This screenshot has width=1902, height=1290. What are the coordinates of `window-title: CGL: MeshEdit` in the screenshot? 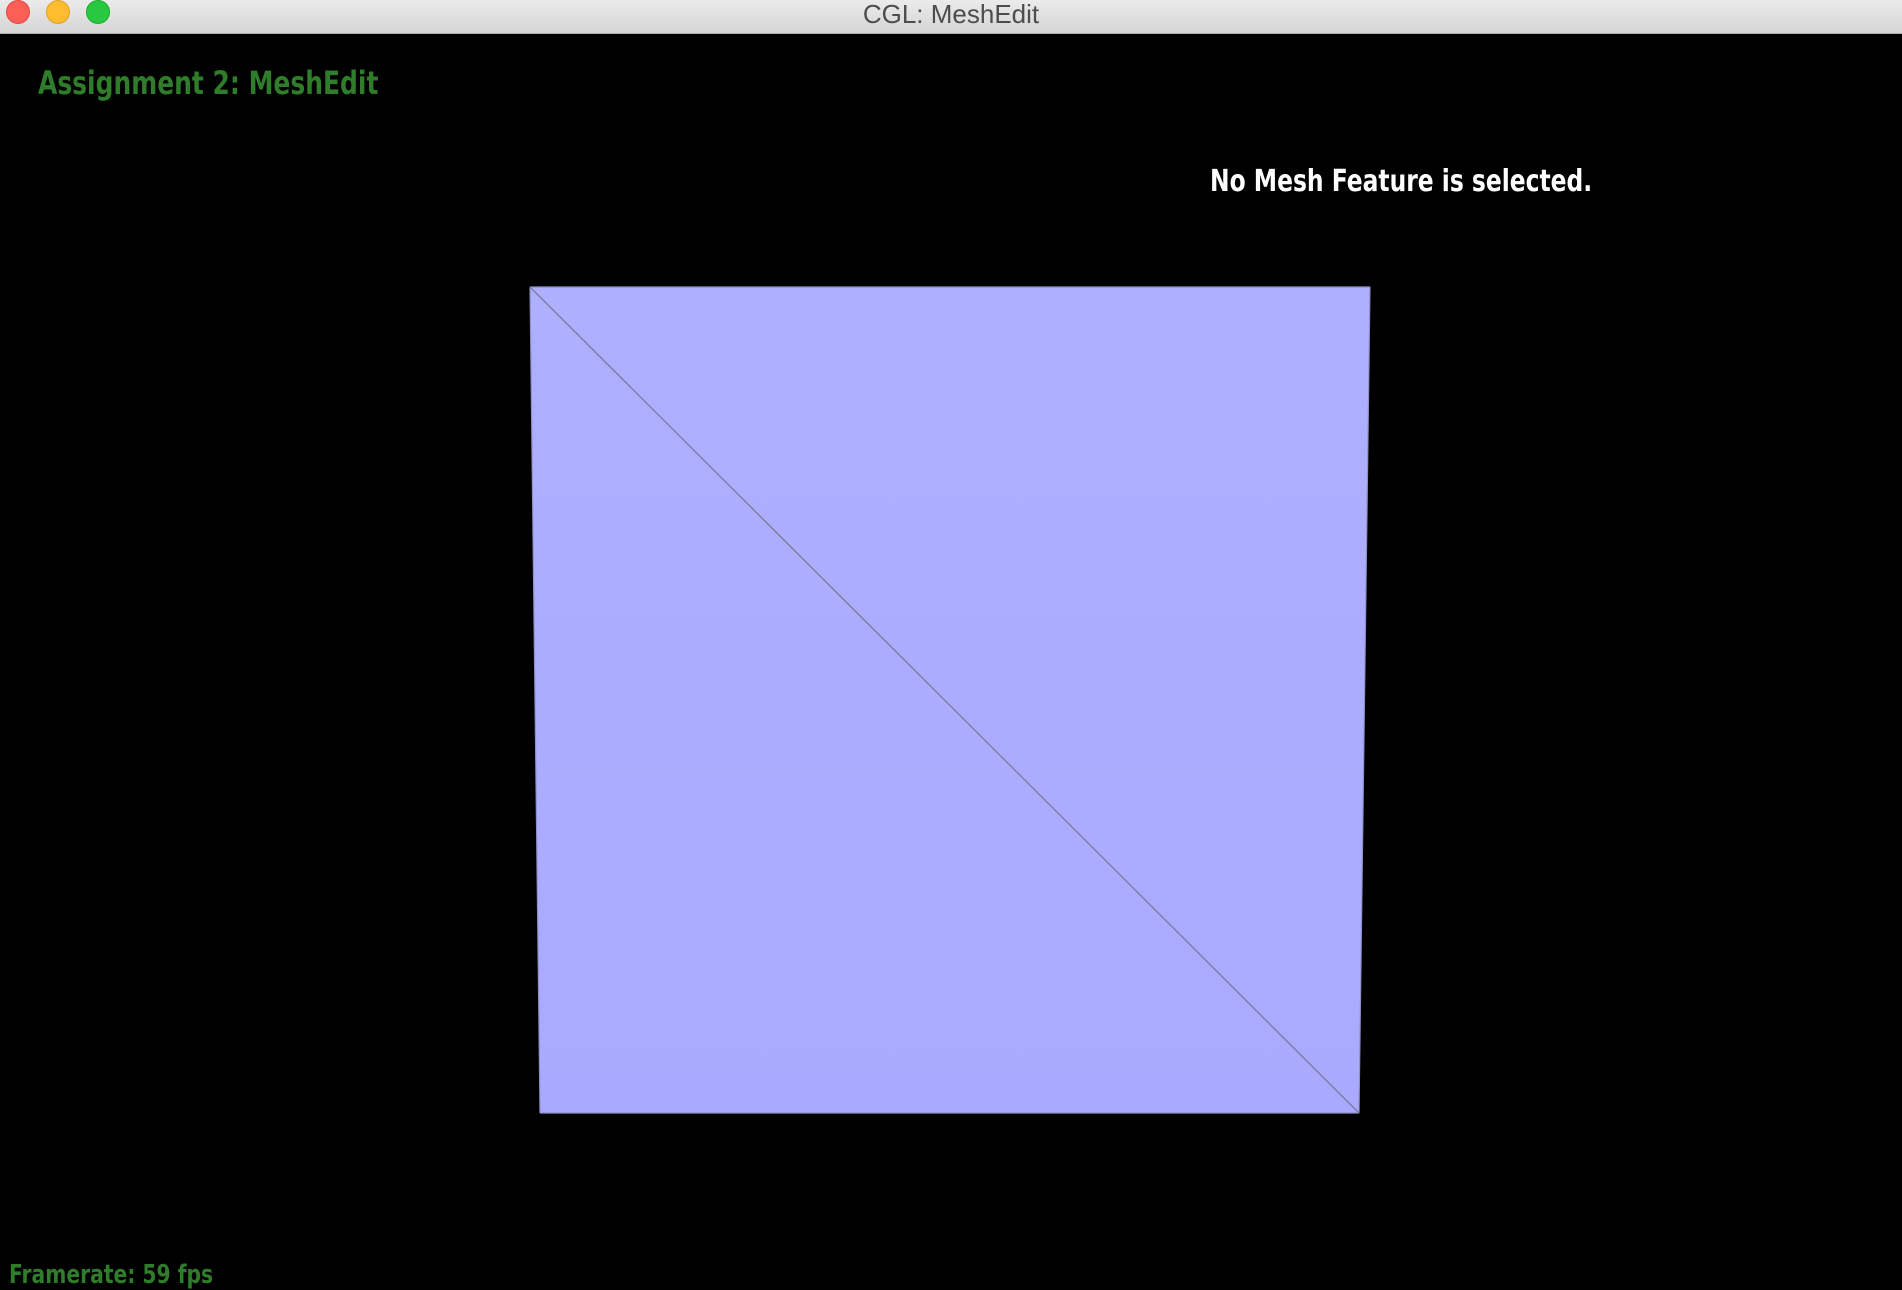 It's located at (951, 14).